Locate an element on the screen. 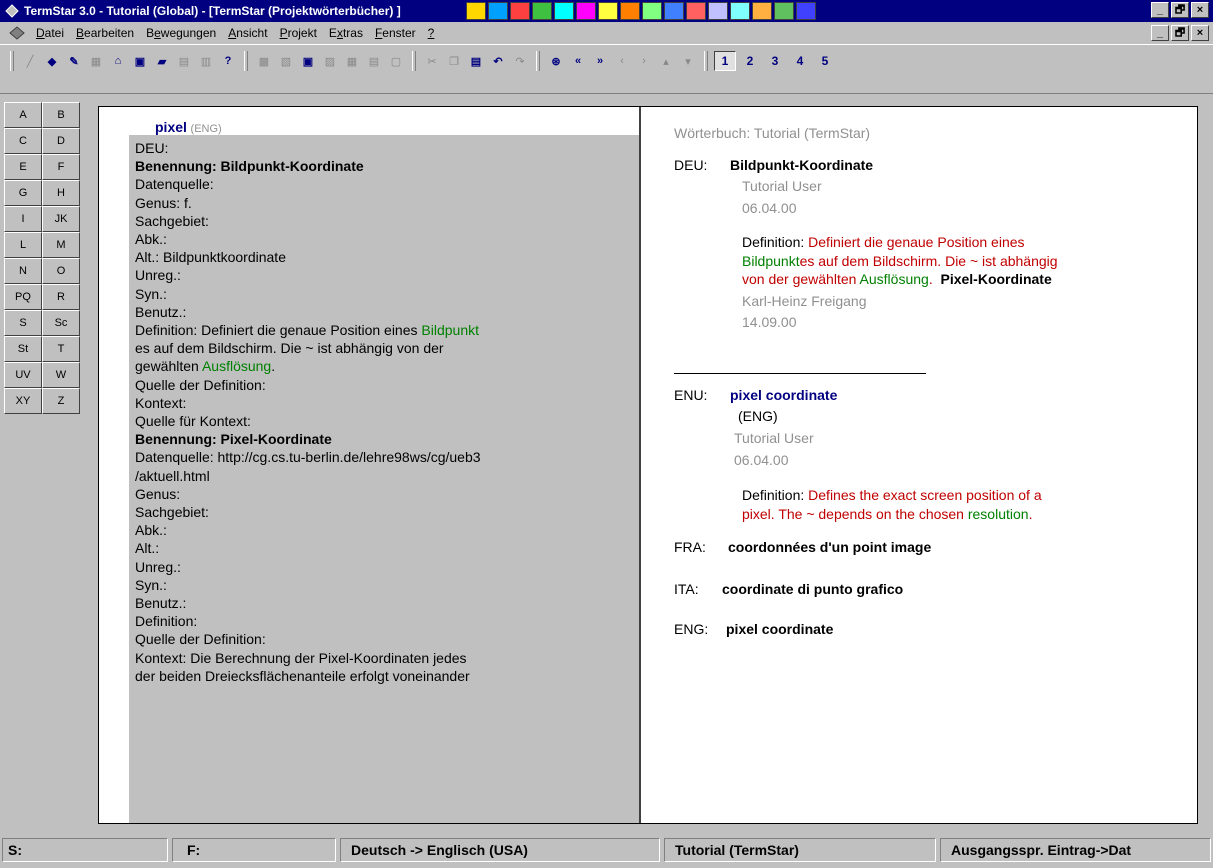 This screenshot has height=868, width=1213. settings-icon: ▦ is located at coordinates (352, 61).